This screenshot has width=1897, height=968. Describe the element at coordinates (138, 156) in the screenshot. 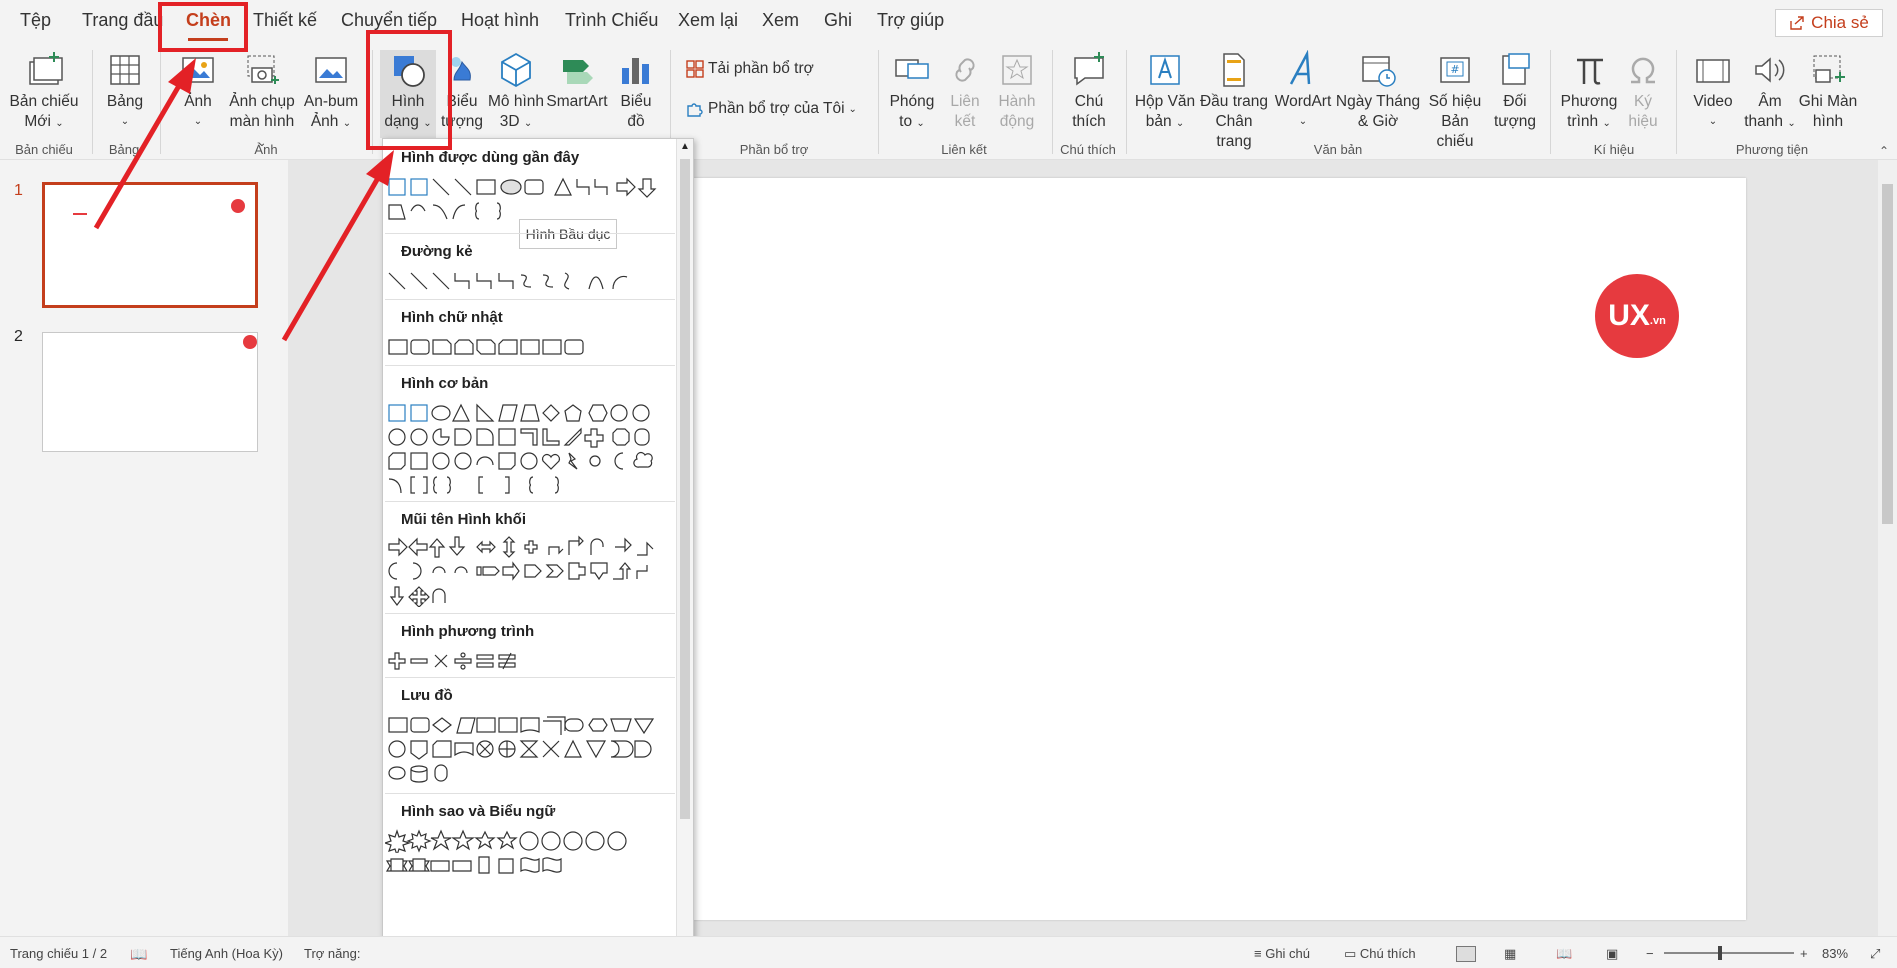

I see `arrow-to-insert-tab` at that location.